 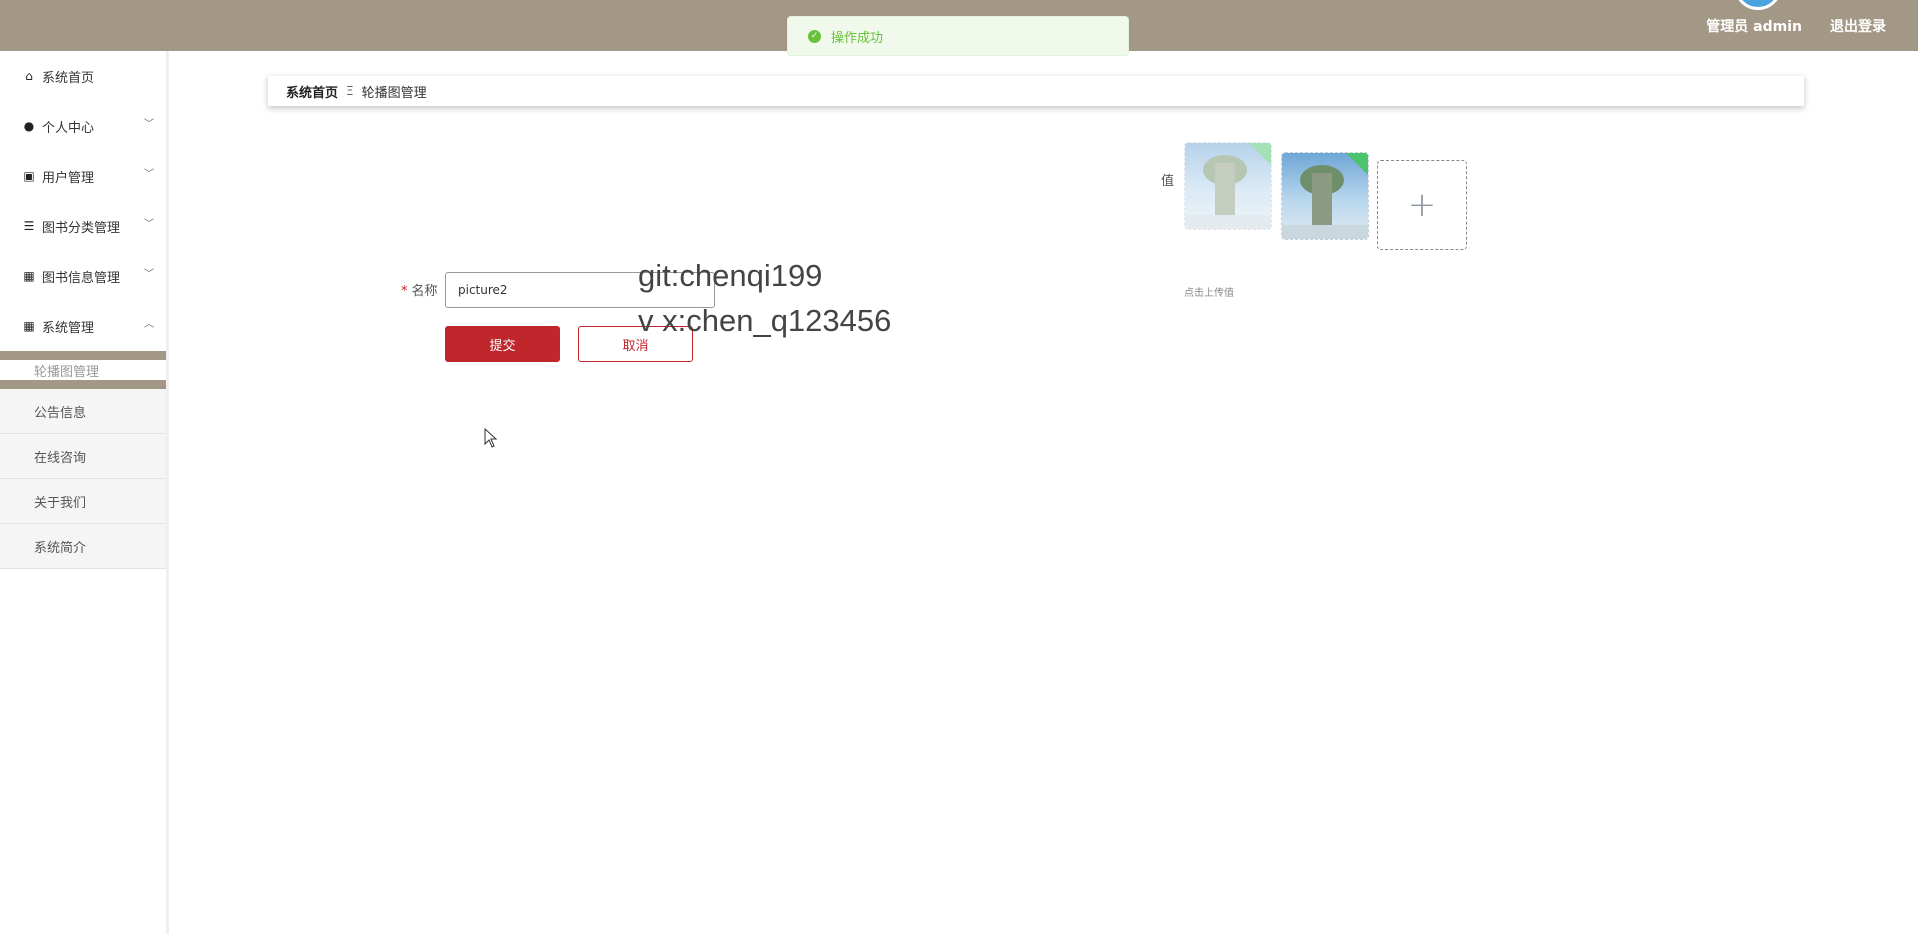 I want to click on submenu-item-carousel: 轮播图管理, so click(x=83, y=370).